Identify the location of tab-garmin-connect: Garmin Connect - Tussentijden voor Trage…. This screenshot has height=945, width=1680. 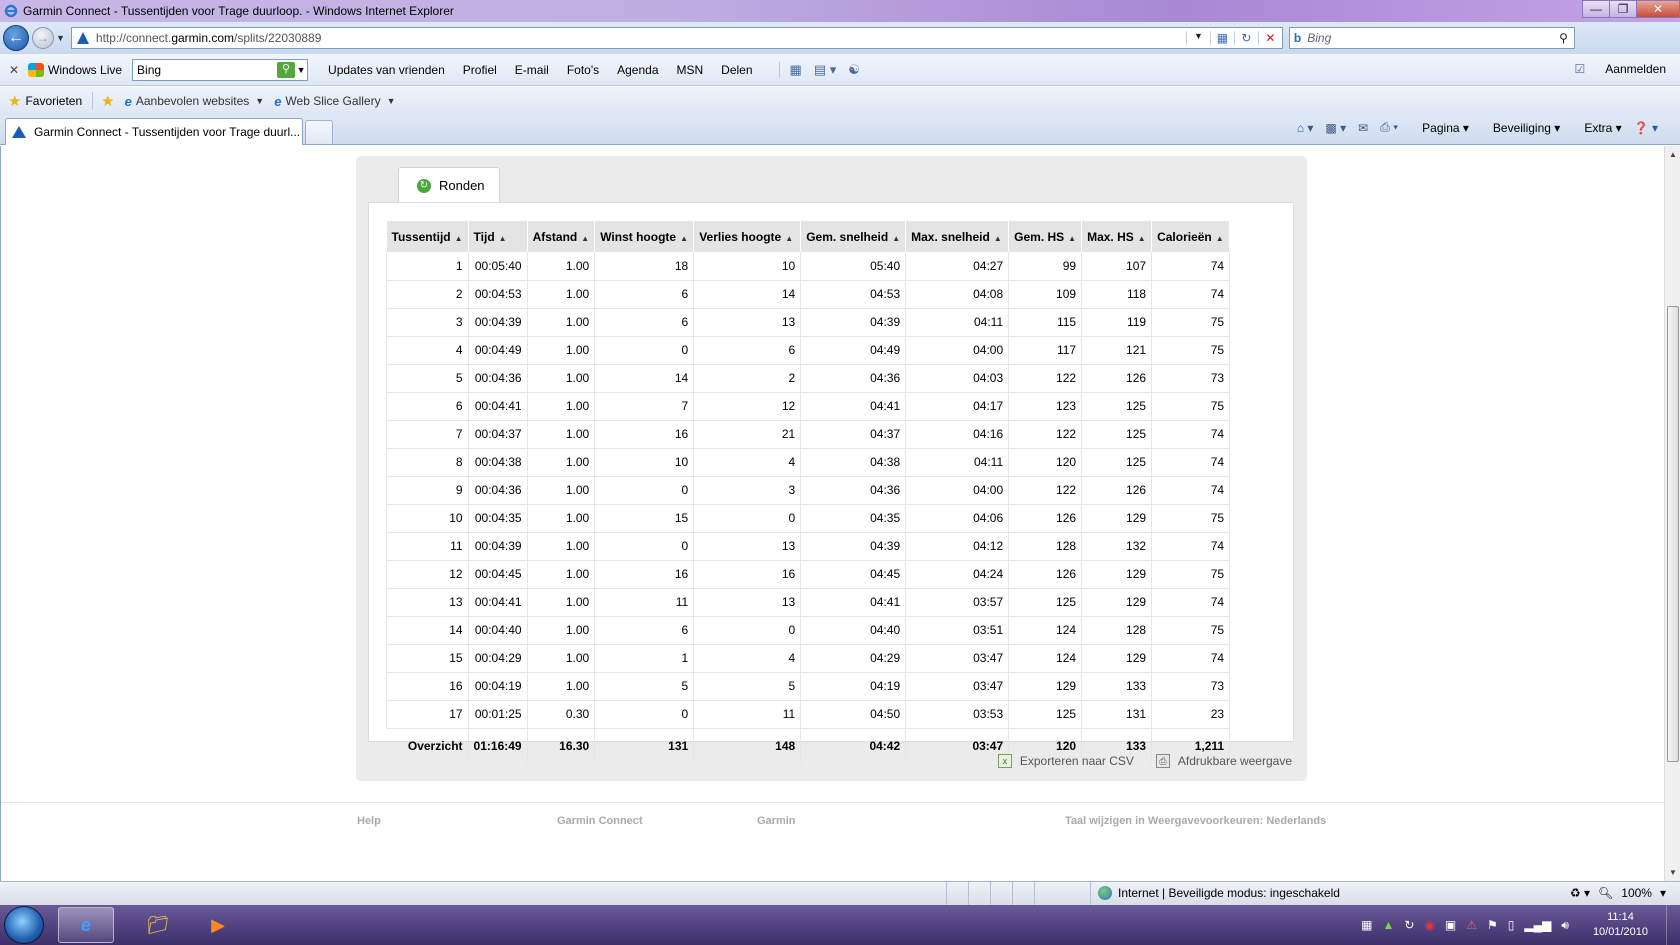
(154, 131).